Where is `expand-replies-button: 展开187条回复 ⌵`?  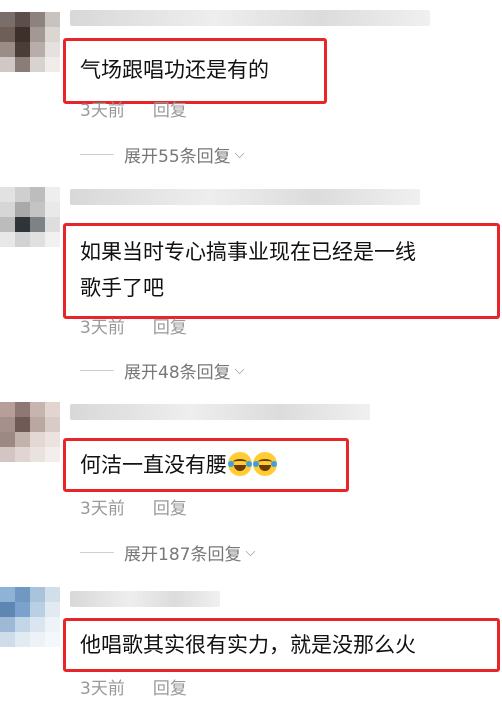 expand-replies-button: 展开187条回复 ⌵ is located at coordinates (167, 552).